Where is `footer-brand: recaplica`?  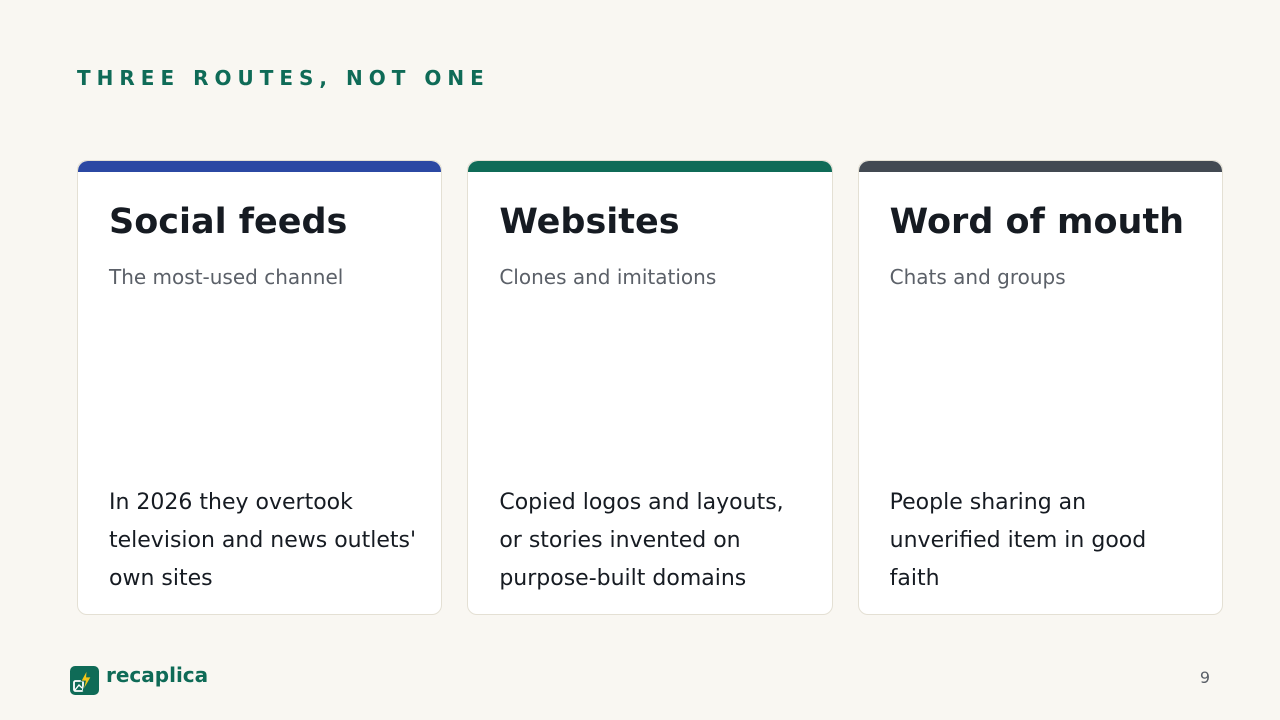 footer-brand: recaplica is located at coordinates (139, 678).